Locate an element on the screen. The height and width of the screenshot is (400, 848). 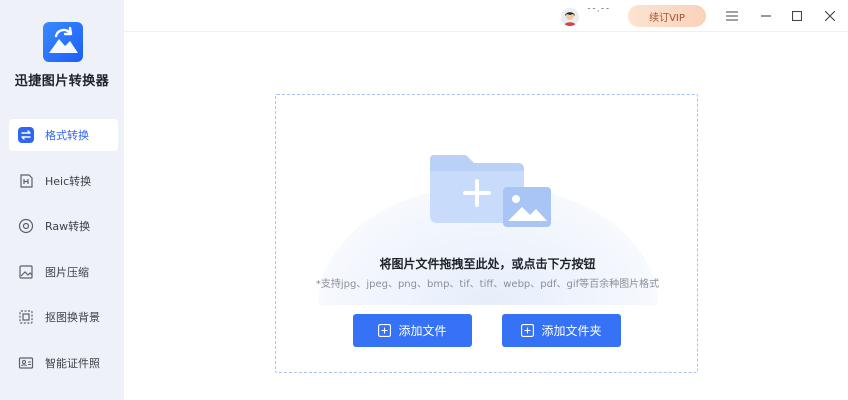
heic-icon is located at coordinates (26, 181).